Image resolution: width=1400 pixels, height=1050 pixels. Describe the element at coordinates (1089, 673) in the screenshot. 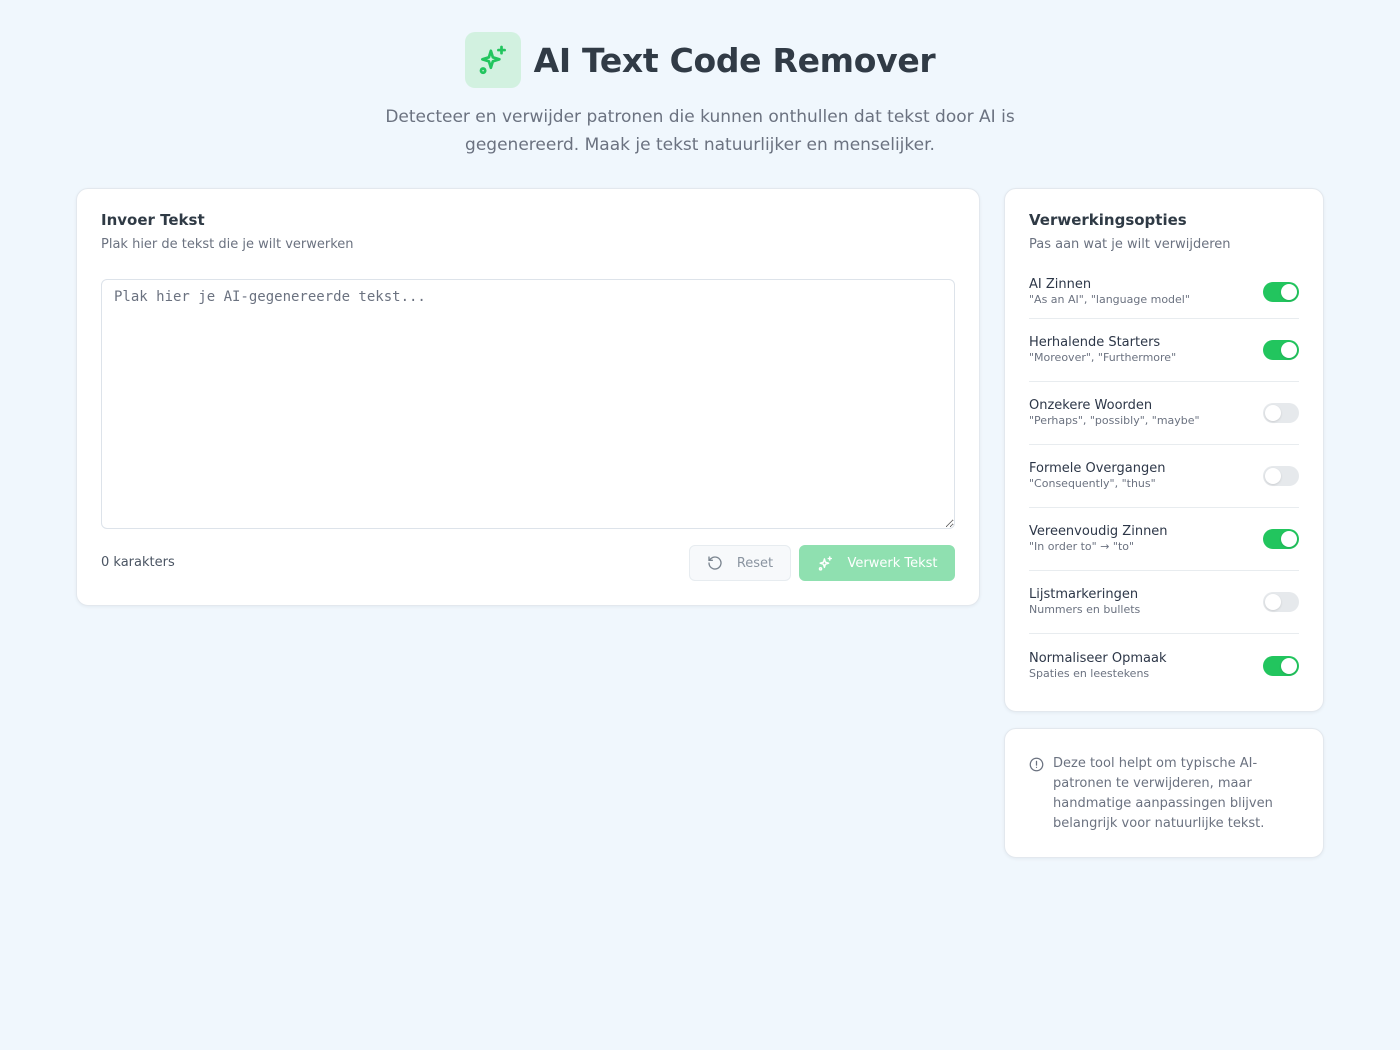

I see `option-description: Spaties en leestekens` at that location.